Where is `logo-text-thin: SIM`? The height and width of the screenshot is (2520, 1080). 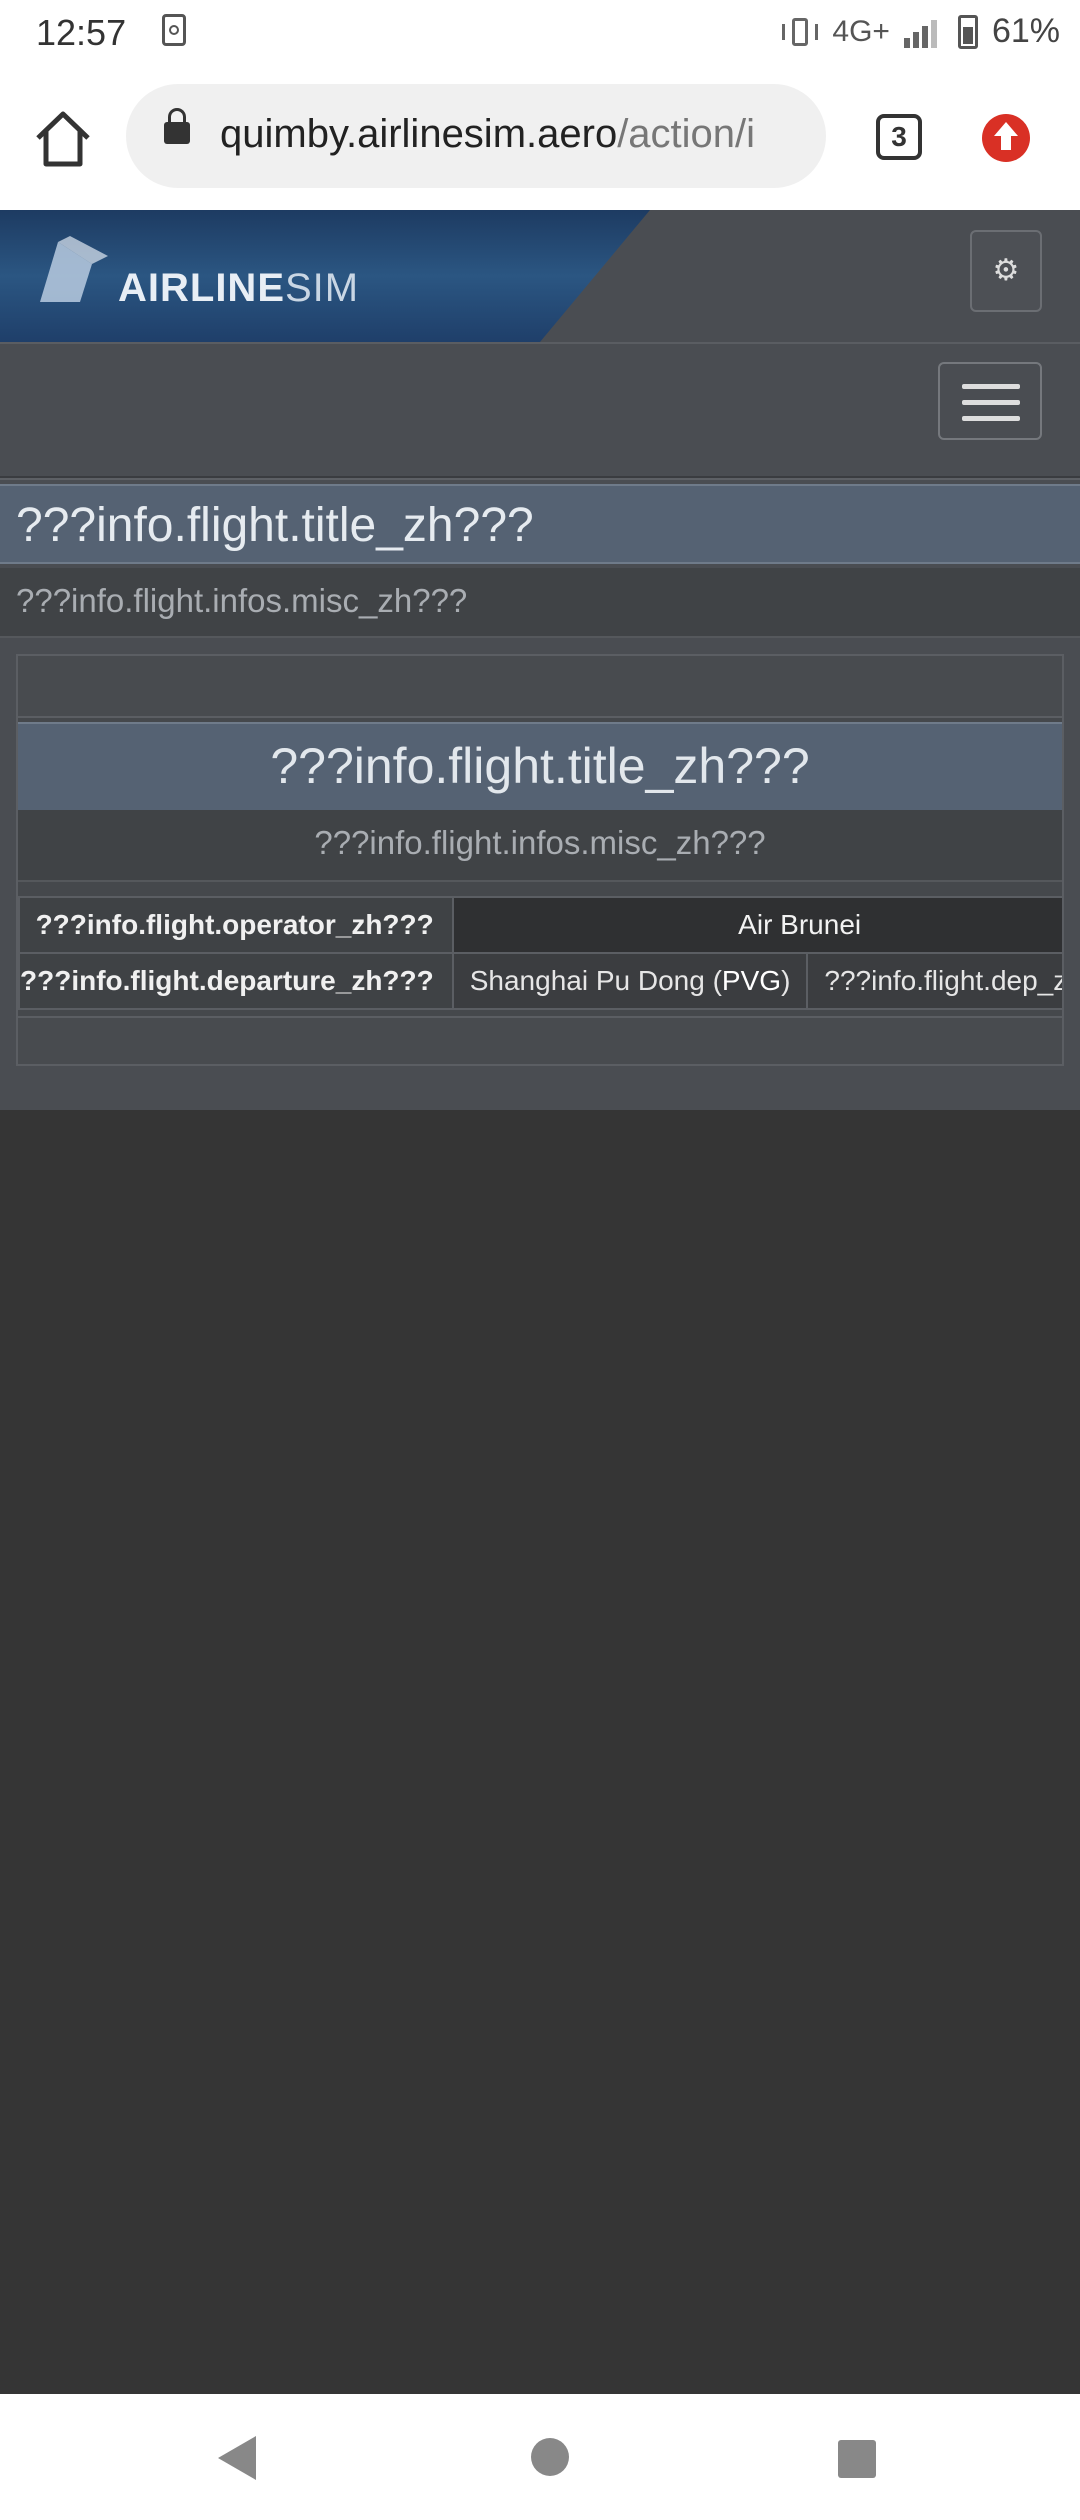
logo-text-thin: SIM is located at coordinates (322, 288).